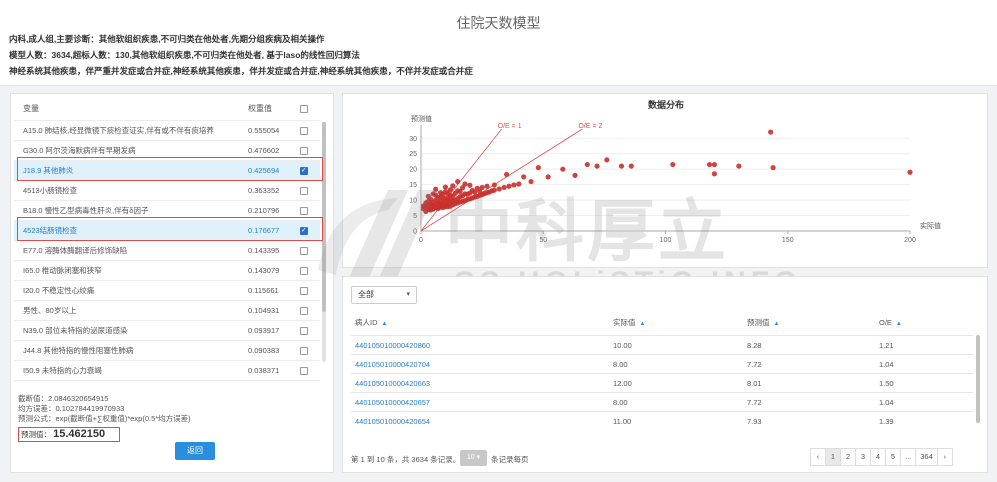 This screenshot has height=482, width=997. What do you see at coordinates (413, 154) in the screenshot?
I see `y-tick-label: 25` at bounding box center [413, 154].